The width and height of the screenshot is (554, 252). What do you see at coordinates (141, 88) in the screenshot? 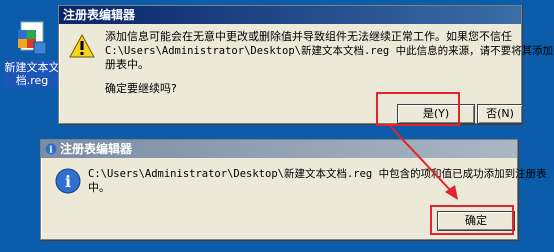
I see `warning-question: 确定要继续吗?` at bounding box center [141, 88].